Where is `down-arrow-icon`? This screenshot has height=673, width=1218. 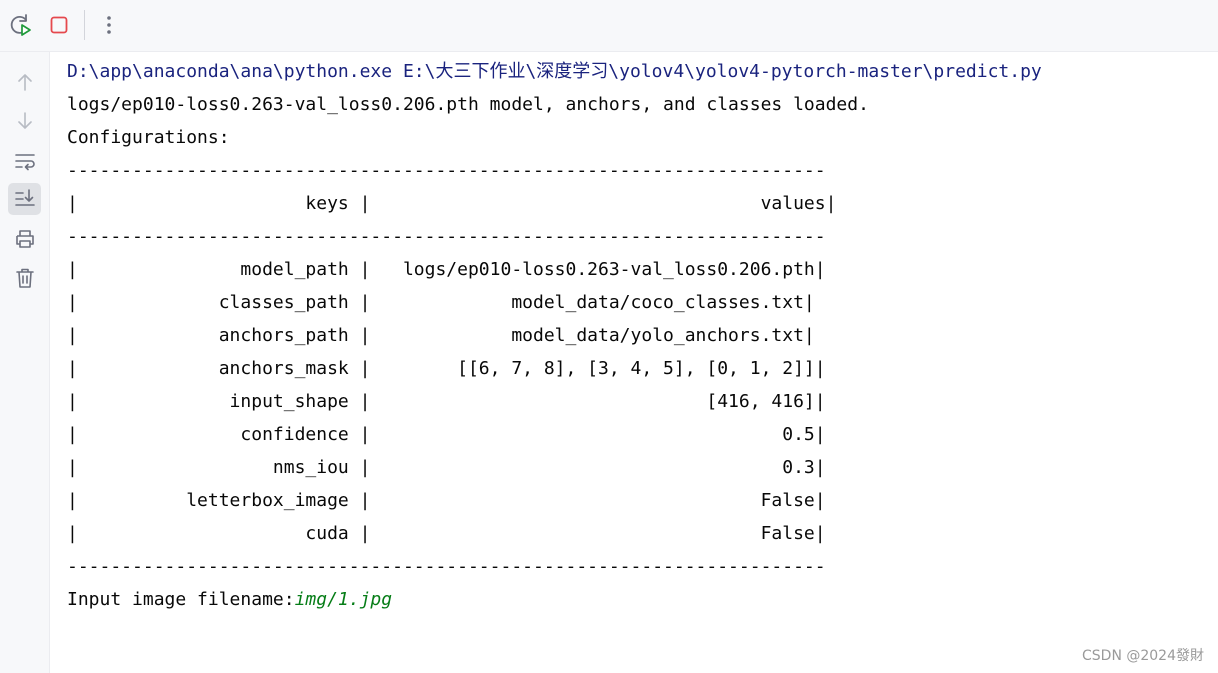 down-arrow-icon is located at coordinates (24, 121).